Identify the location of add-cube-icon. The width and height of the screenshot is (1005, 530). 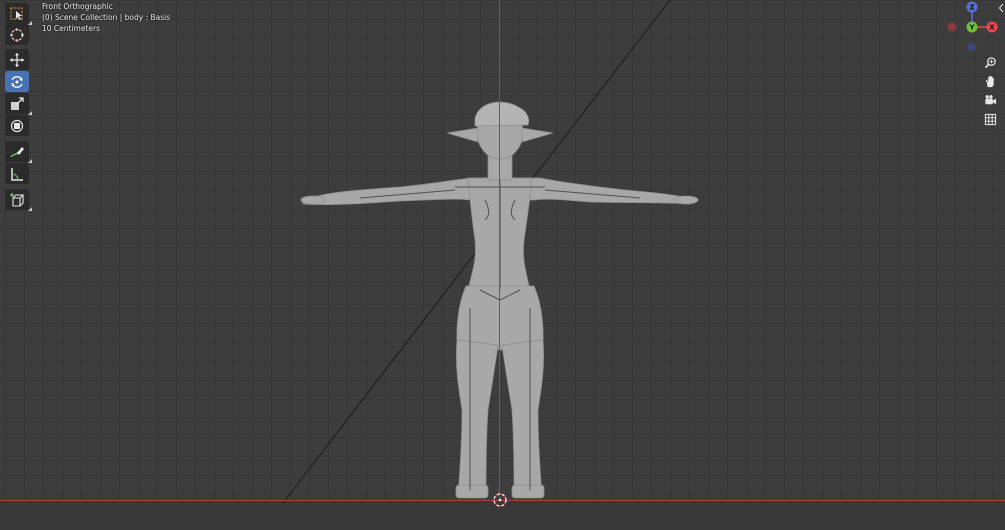
(17, 199).